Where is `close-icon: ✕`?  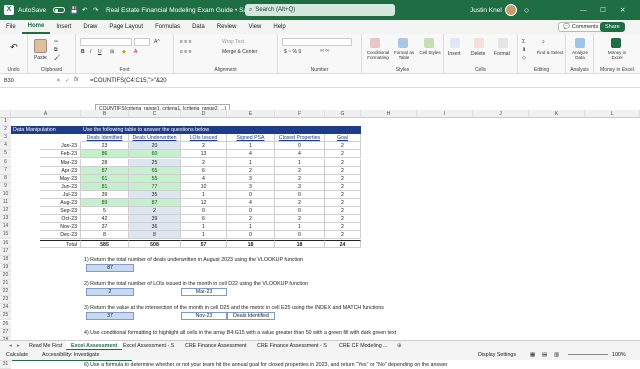
close-icon: ✕ is located at coordinates (622, 10).